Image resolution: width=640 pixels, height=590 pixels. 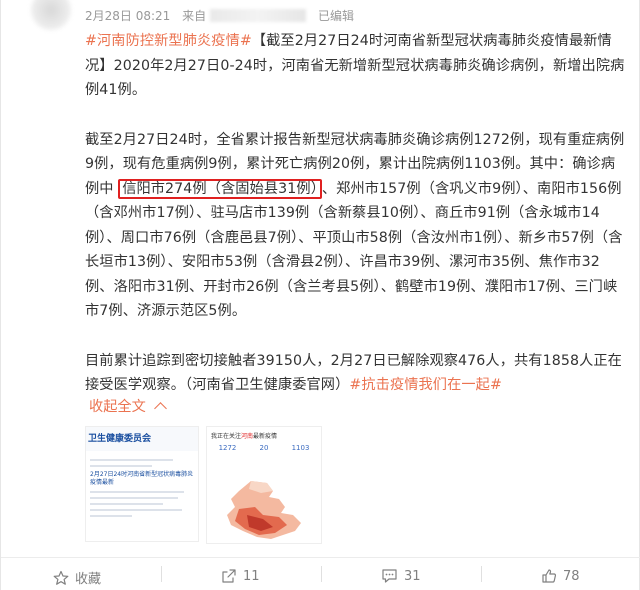 What do you see at coordinates (160, 408) in the screenshot?
I see `chevron-up-icon` at bounding box center [160, 408].